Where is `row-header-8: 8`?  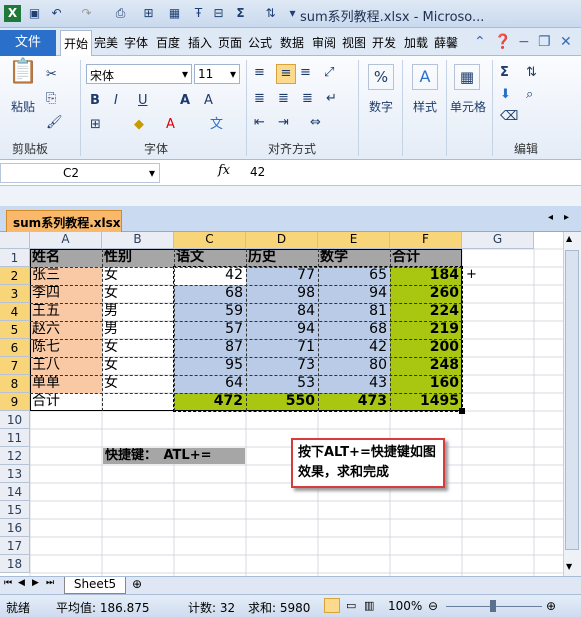 row-header-8: 8 is located at coordinates (15, 384).